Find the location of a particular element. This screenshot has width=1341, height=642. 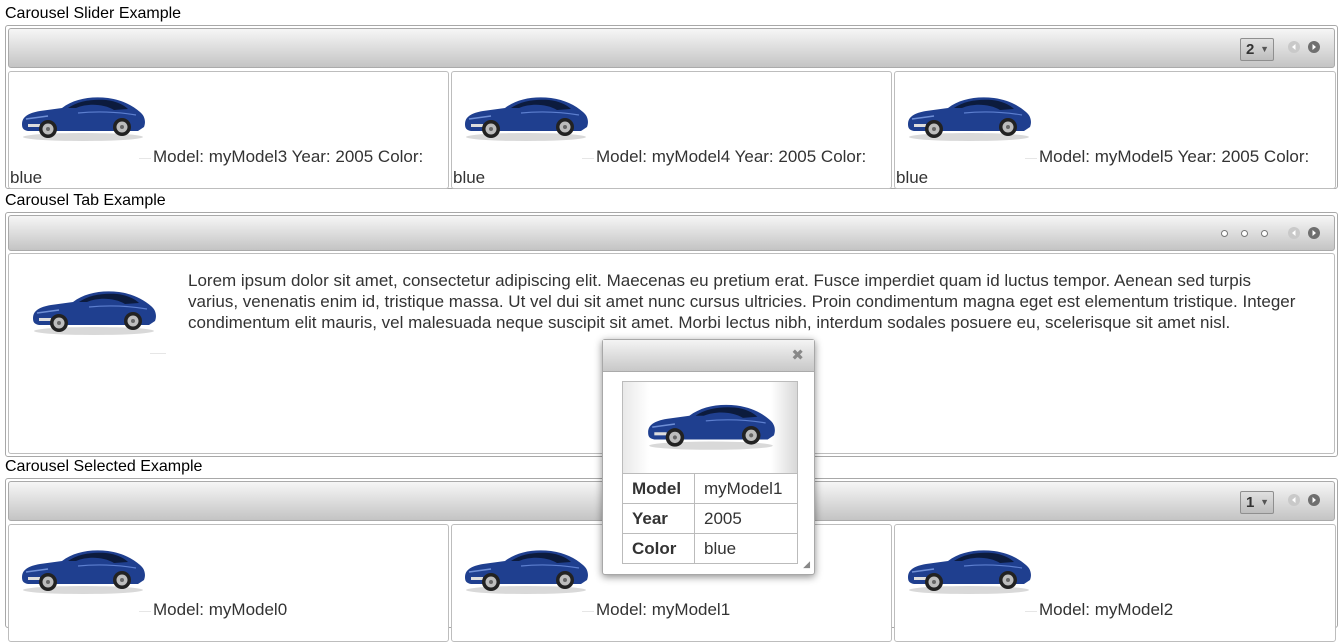

slider-section-title: Carousel Slider Example is located at coordinates (93, 13).